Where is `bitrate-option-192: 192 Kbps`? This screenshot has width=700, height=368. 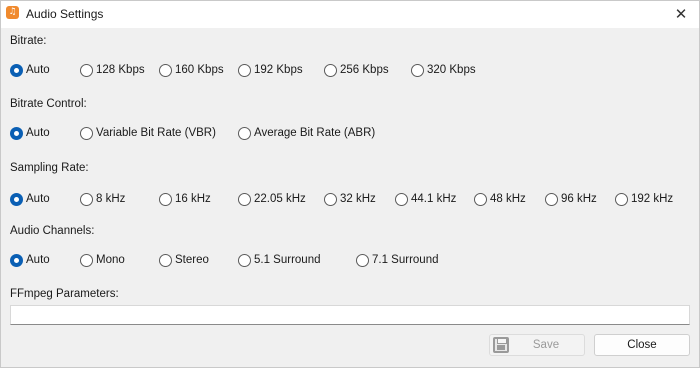
bitrate-option-192: 192 Kbps is located at coordinates (270, 70).